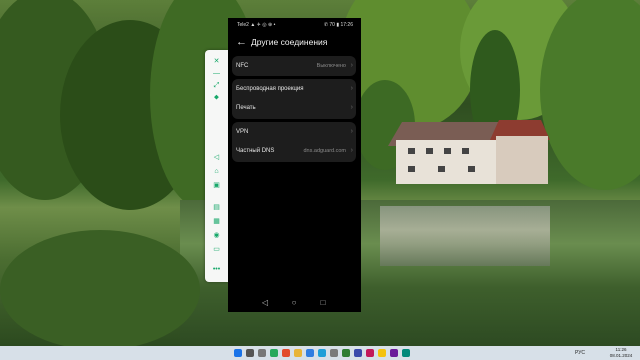 The height and width of the screenshot is (360, 640). I want to click on projection-row: Беспроводная проекция ›, so click(294, 89).